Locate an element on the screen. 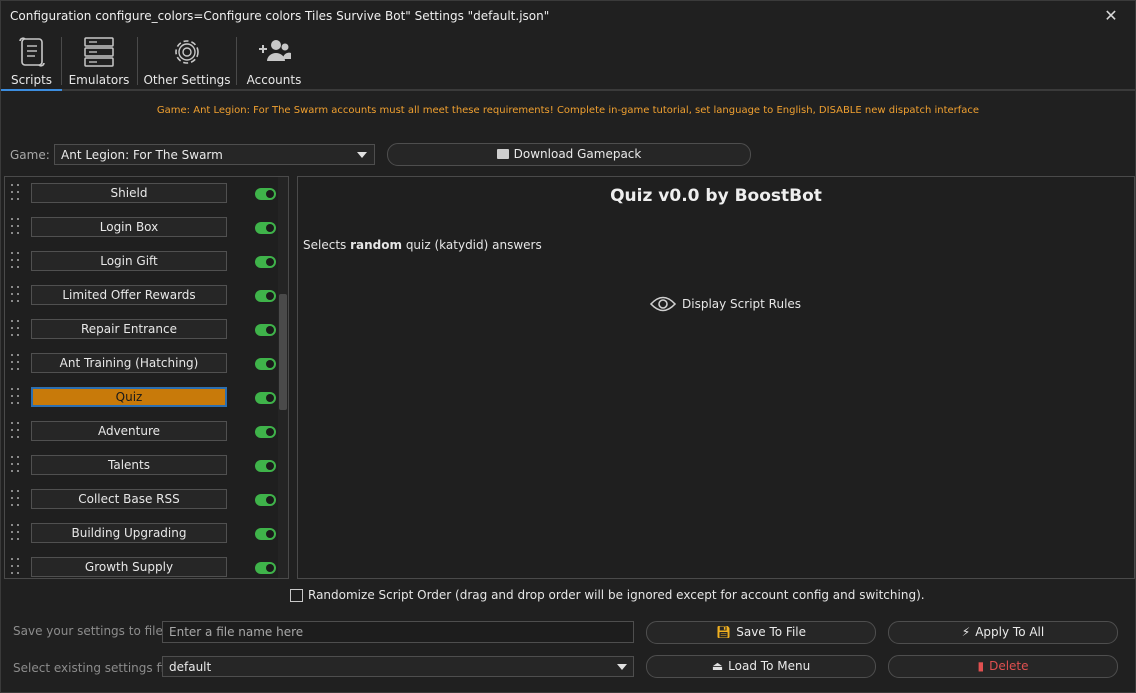 This screenshot has width=1136, height=693. script-row: Limited Offer Rewards is located at coordinates (140, 296).